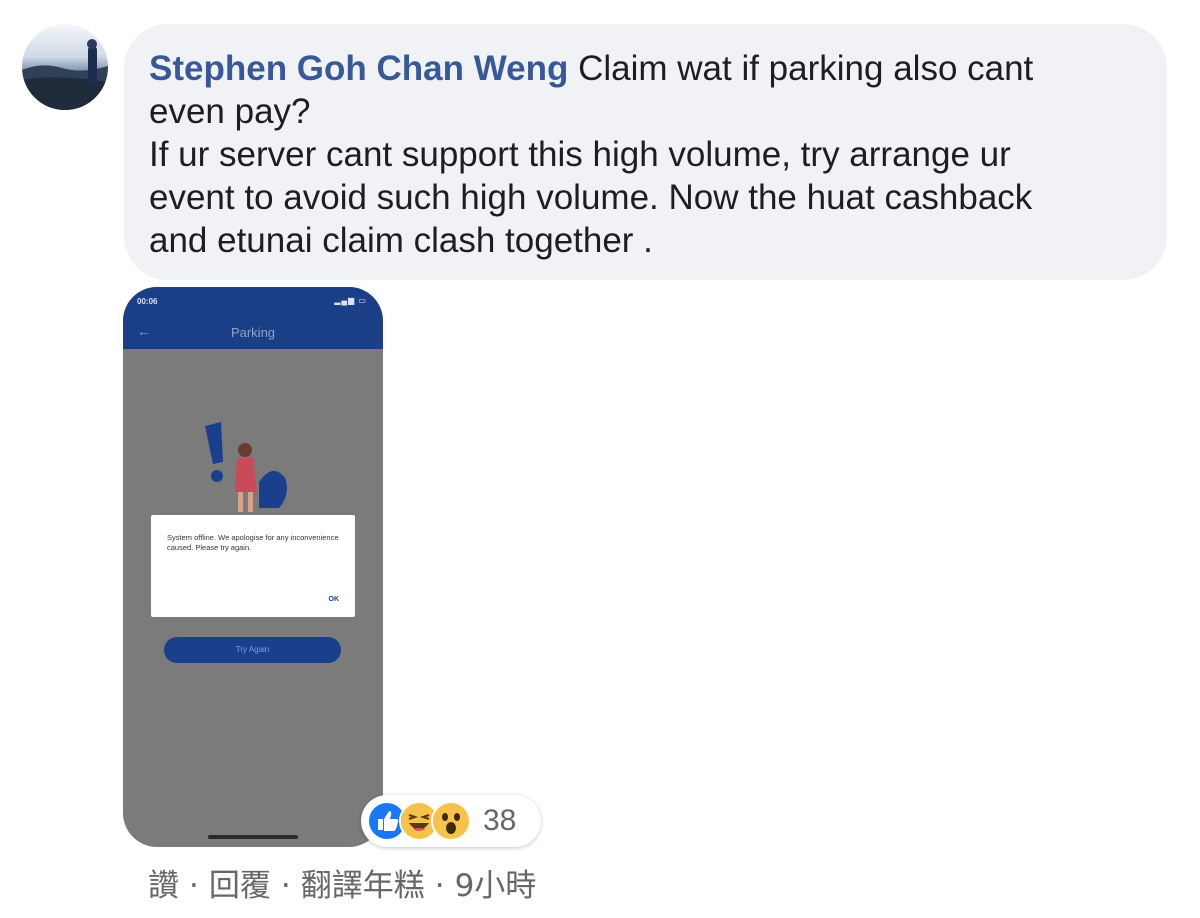  Describe the element at coordinates (230, 111) in the screenshot. I see `comment-text-line: even pay?` at that location.